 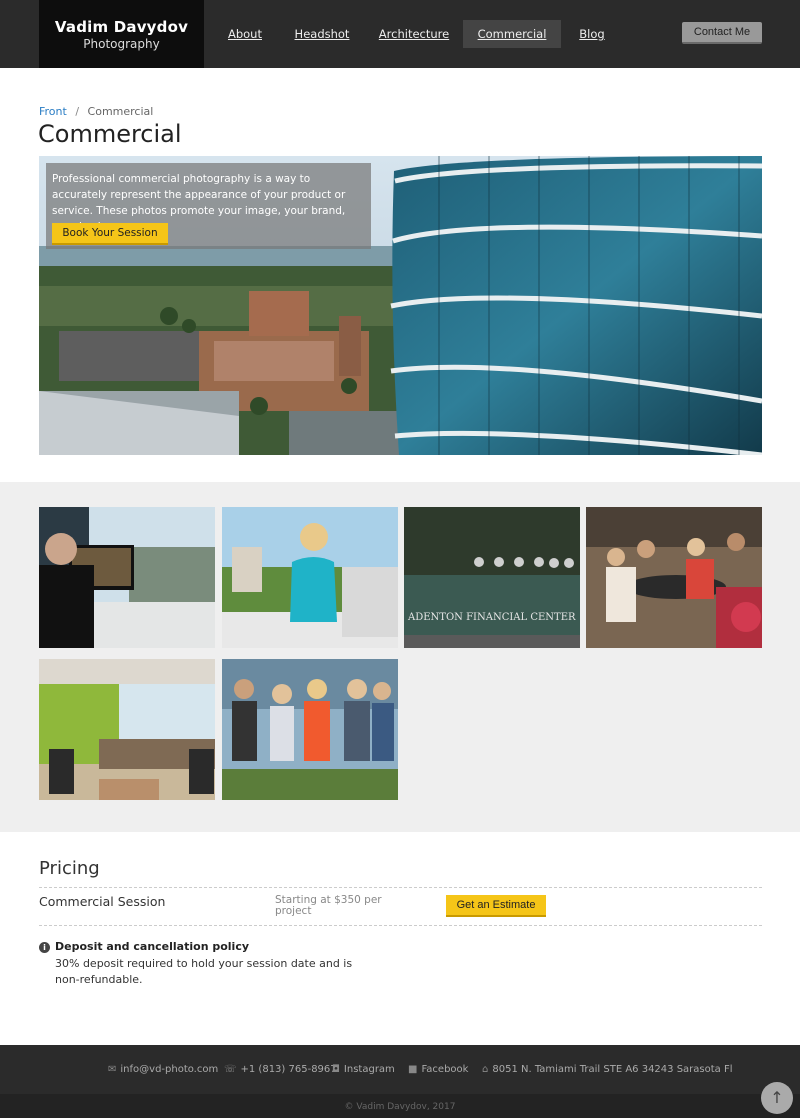 I want to click on nav-commercial: Commercial, so click(x=512, y=34).